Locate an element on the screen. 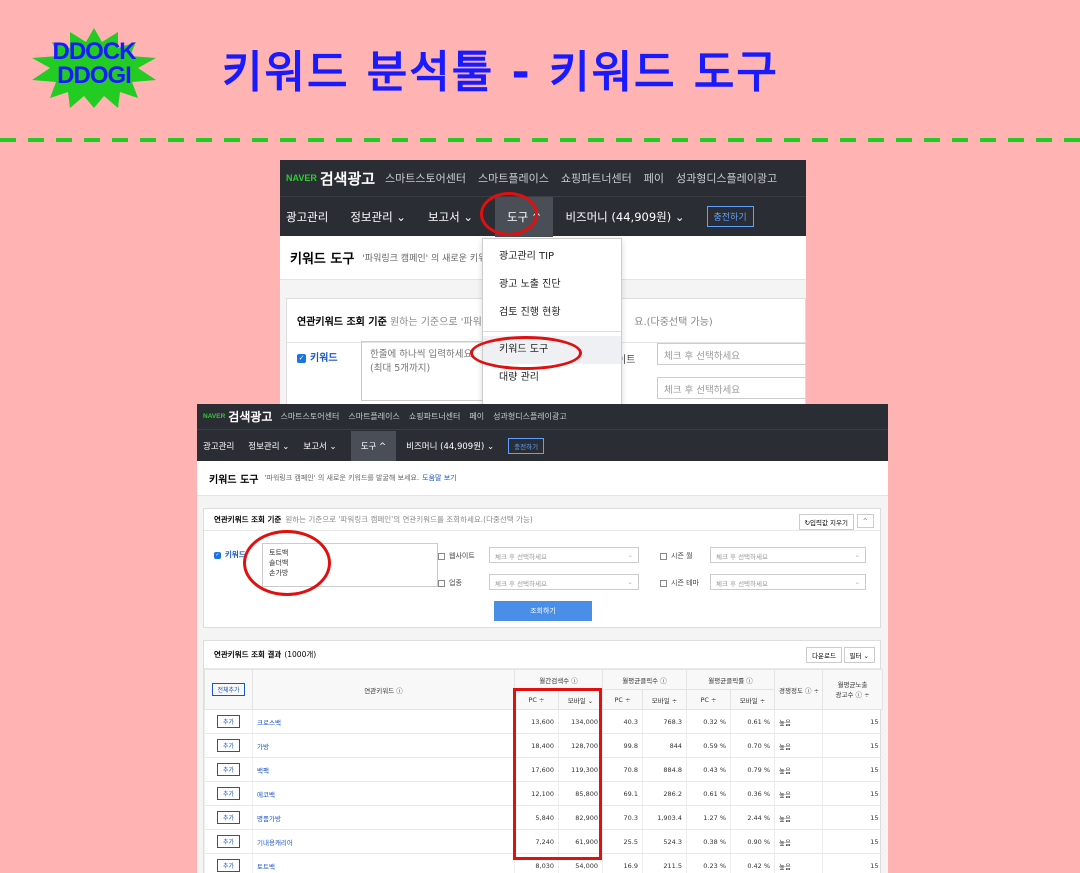  dropdown-item-ad-tip: 광고관리 TIP is located at coordinates (552, 257).